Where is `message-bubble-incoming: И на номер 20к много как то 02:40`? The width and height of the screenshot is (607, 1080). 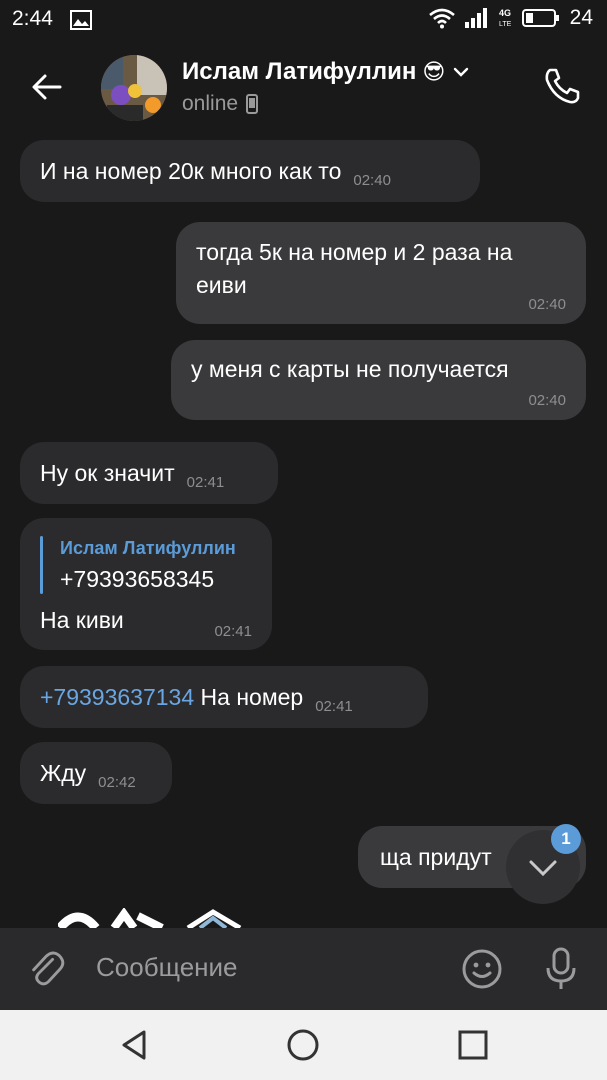
message-bubble-incoming: И на номер 20к много как то 02:40 is located at coordinates (250, 171).